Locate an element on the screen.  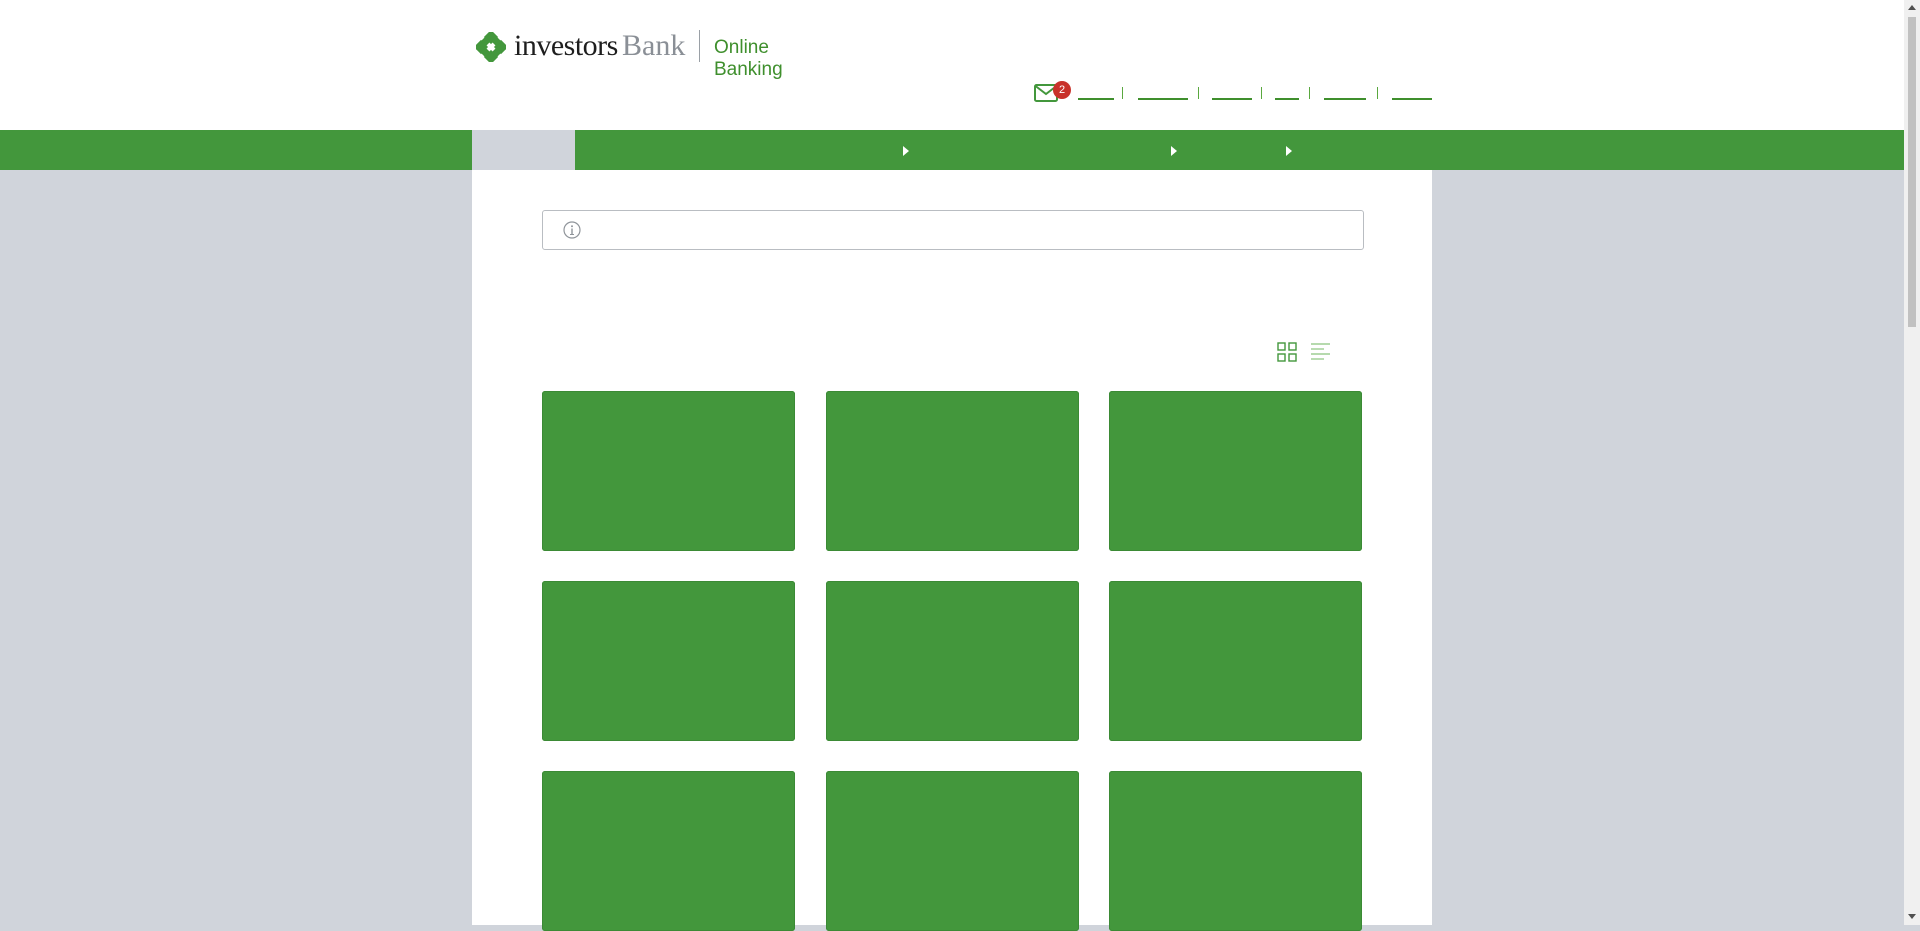
nav-item-home-active is located at coordinates (523, 150).